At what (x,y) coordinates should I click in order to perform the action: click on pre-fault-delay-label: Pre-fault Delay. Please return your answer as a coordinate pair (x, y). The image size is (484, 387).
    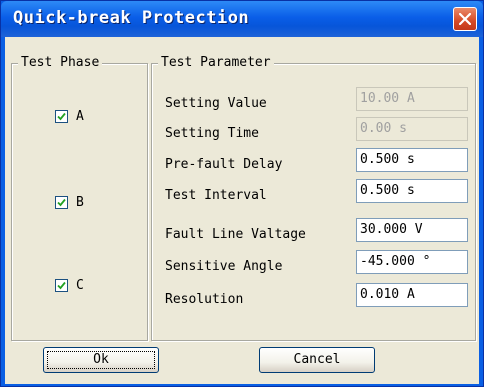
    Looking at the image, I should click on (224, 164).